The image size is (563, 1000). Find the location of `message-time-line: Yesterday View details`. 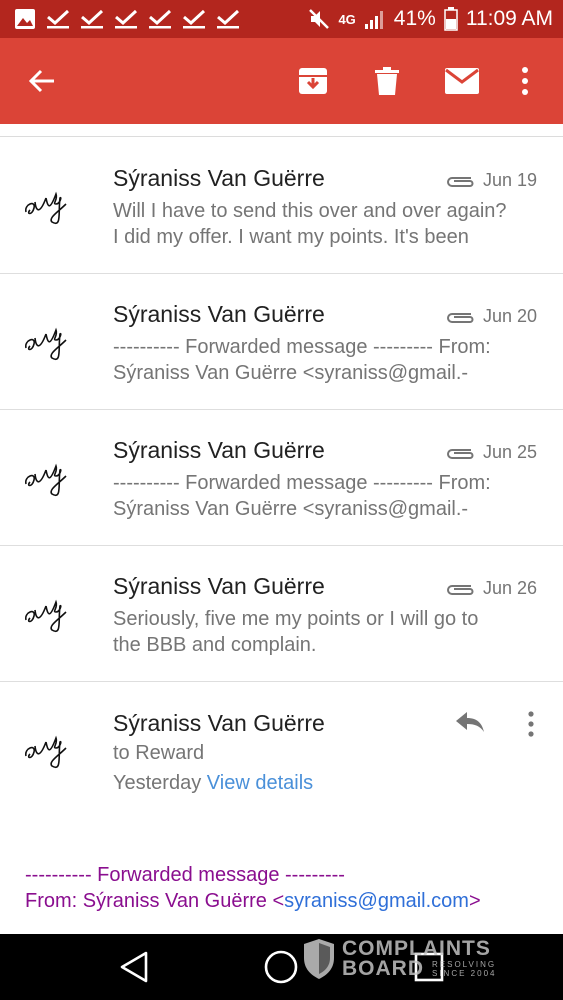

message-time-line: Yesterday View details is located at coordinates (213, 783).